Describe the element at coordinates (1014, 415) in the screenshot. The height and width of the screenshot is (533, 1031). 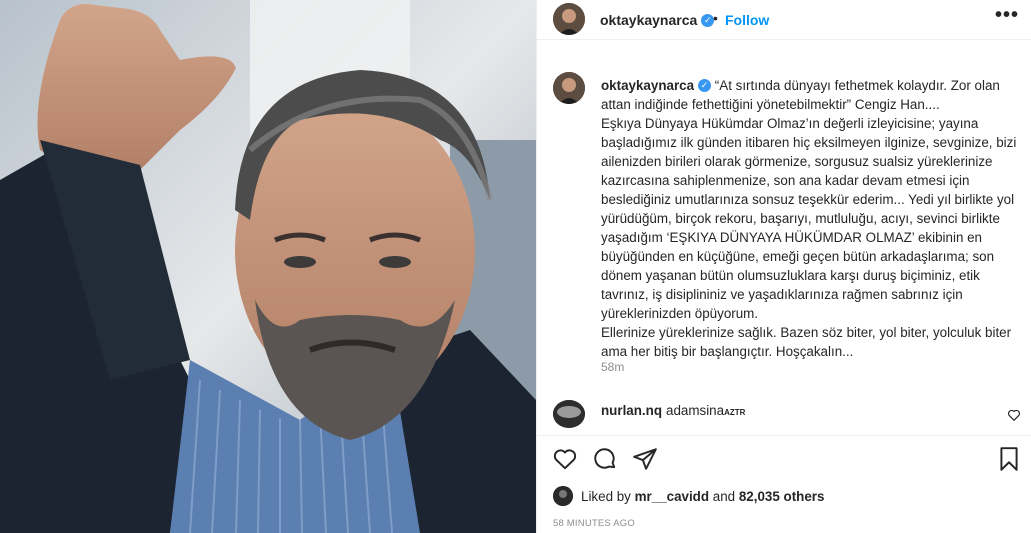
I see `small-heart-icon` at that location.